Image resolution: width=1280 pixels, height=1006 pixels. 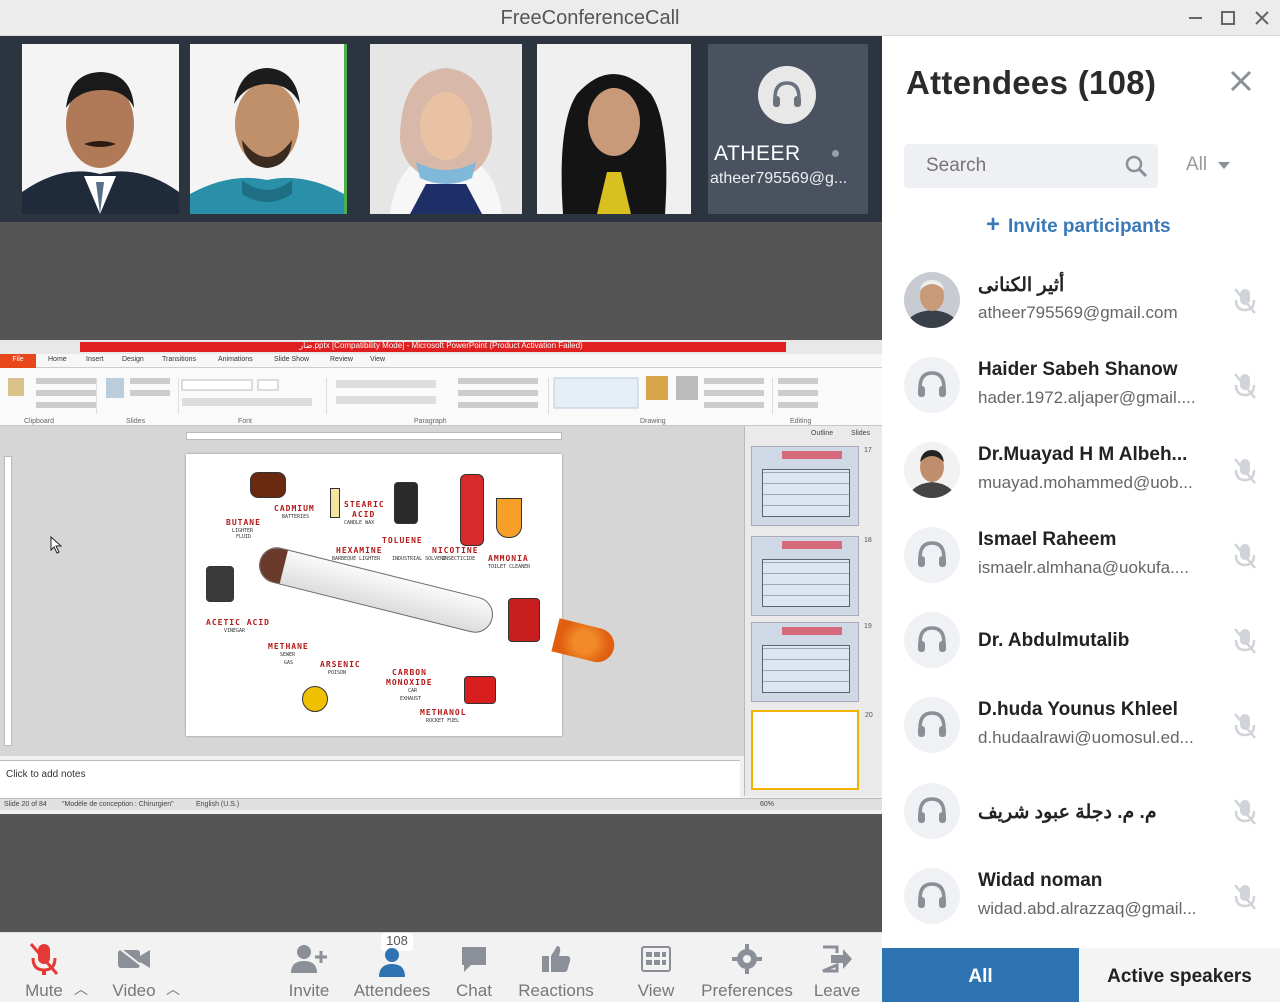 What do you see at coordinates (392, 968) in the screenshot?
I see `attendees-button: Attendees` at bounding box center [392, 968].